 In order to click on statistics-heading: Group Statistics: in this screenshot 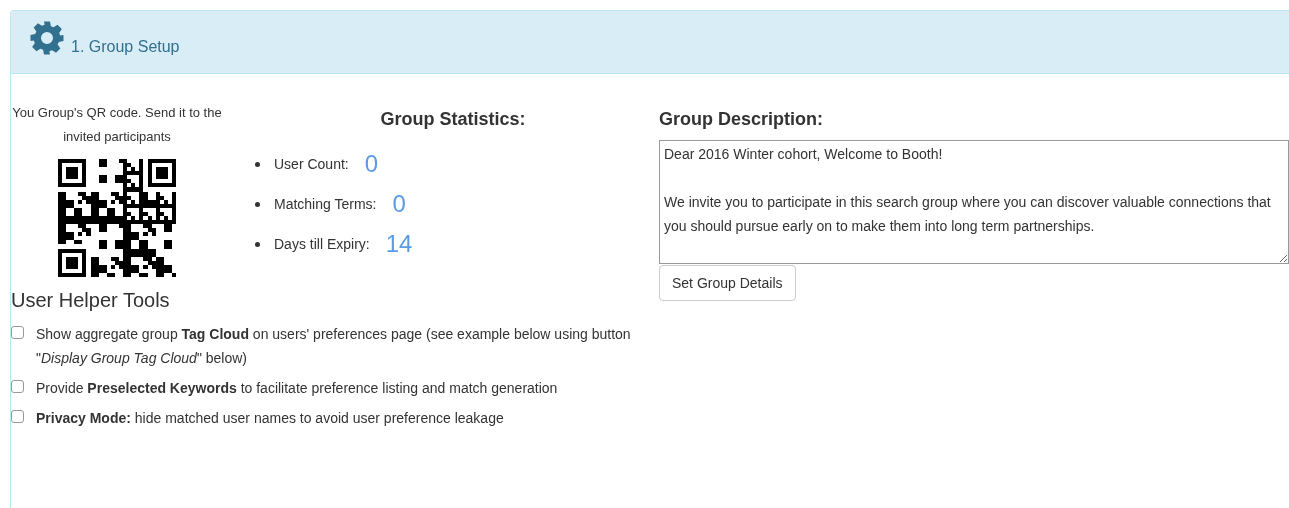, I will do `click(453, 119)`.